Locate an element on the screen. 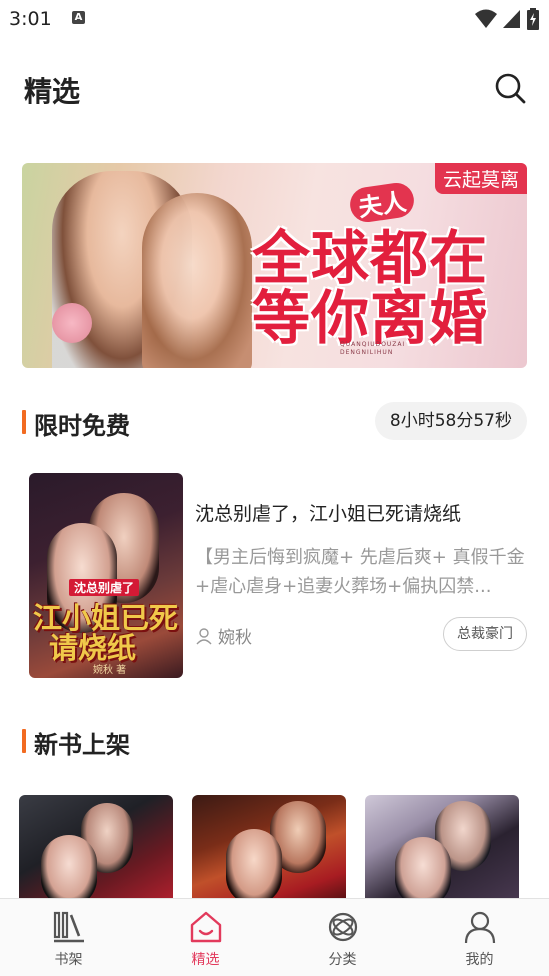  user-icon is located at coordinates (204, 635).